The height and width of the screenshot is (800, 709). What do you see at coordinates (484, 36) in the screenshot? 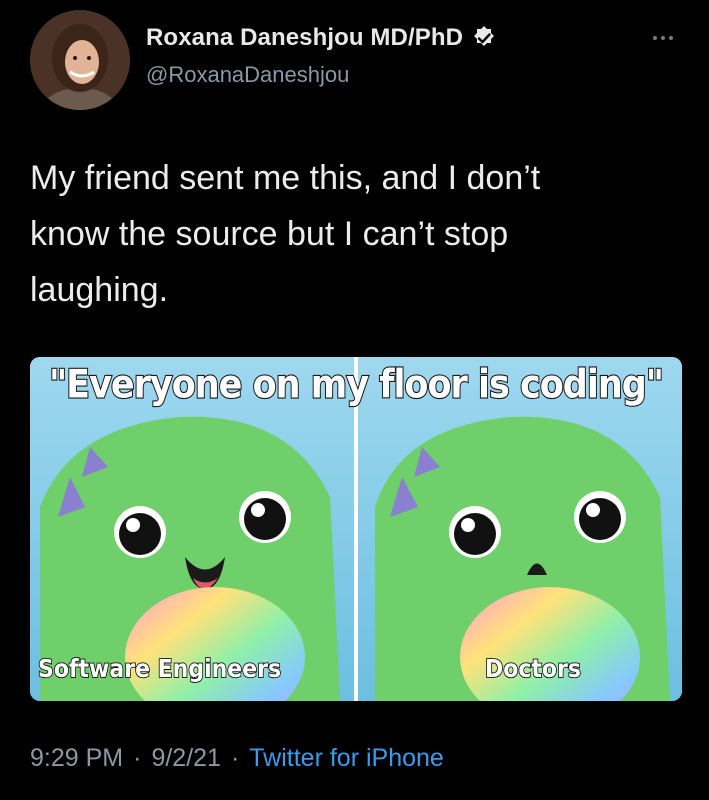
I see `verified-badge-icon` at bounding box center [484, 36].